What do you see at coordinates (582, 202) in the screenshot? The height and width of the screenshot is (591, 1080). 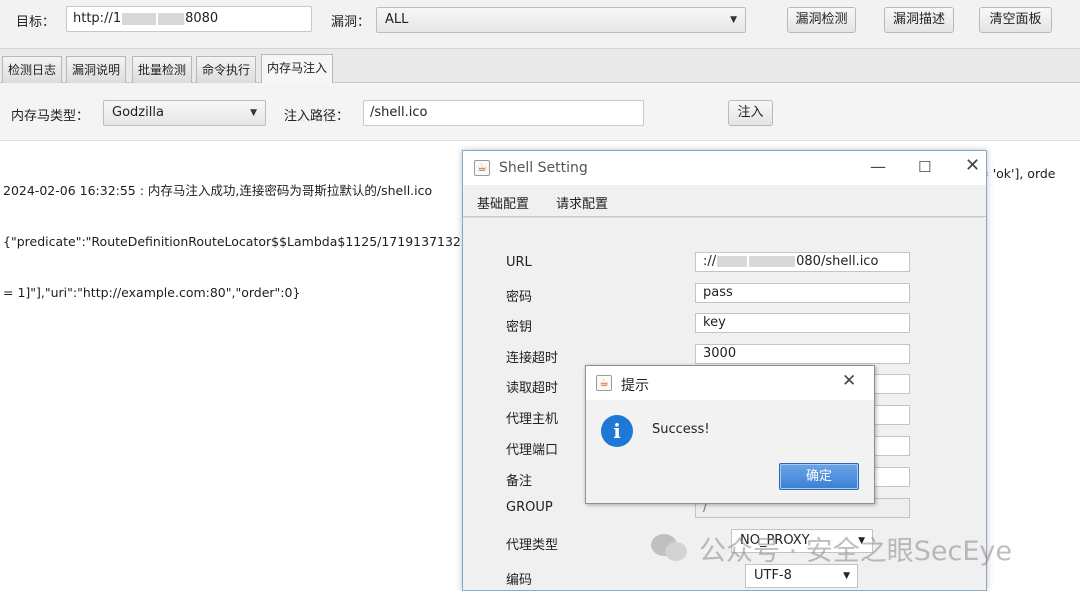 I see `tab-request-config: 请求配置` at bounding box center [582, 202].